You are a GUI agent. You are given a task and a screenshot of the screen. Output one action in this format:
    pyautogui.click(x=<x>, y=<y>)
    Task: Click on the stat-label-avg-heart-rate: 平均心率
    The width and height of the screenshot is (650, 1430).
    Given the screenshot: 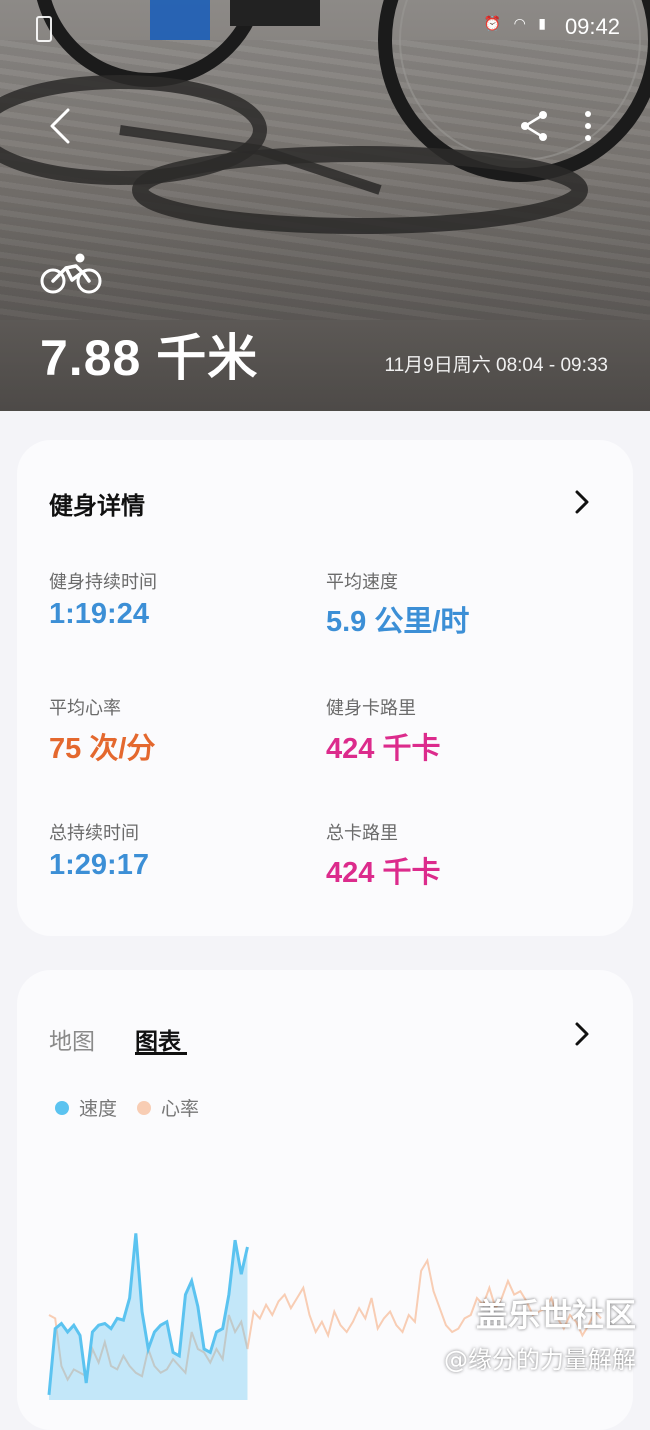 What is the action you would take?
    pyautogui.click(x=85, y=708)
    